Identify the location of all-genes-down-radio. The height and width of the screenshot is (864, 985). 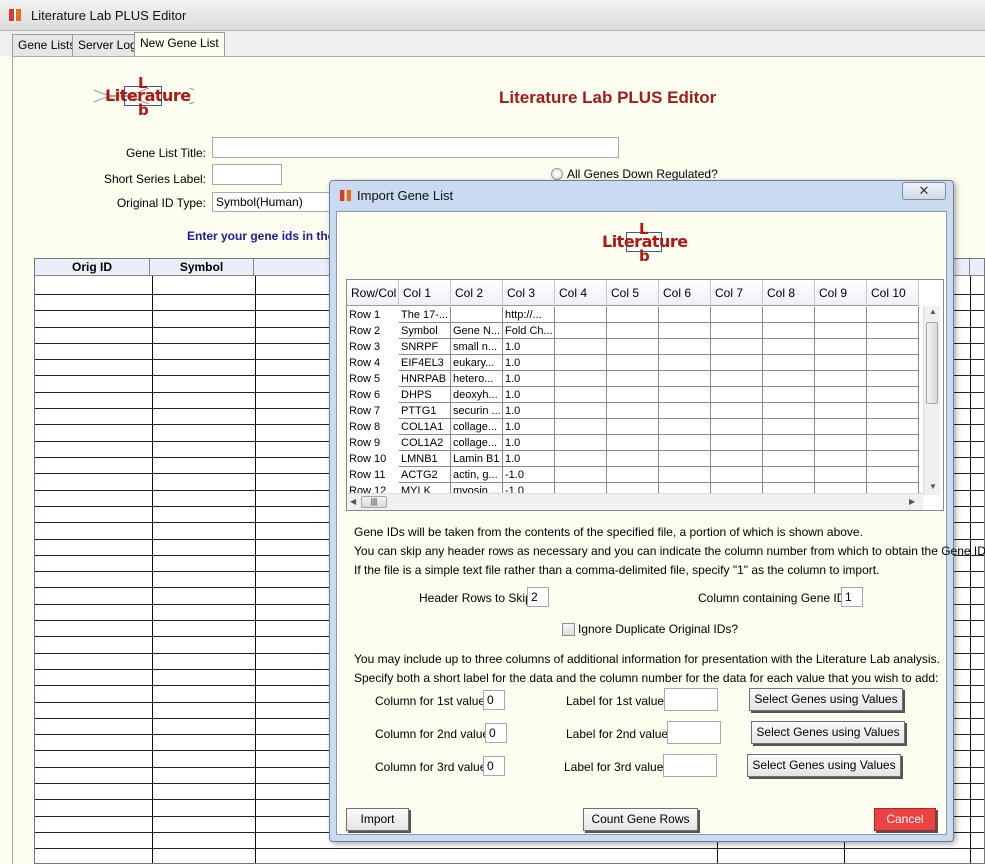
(557, 174).